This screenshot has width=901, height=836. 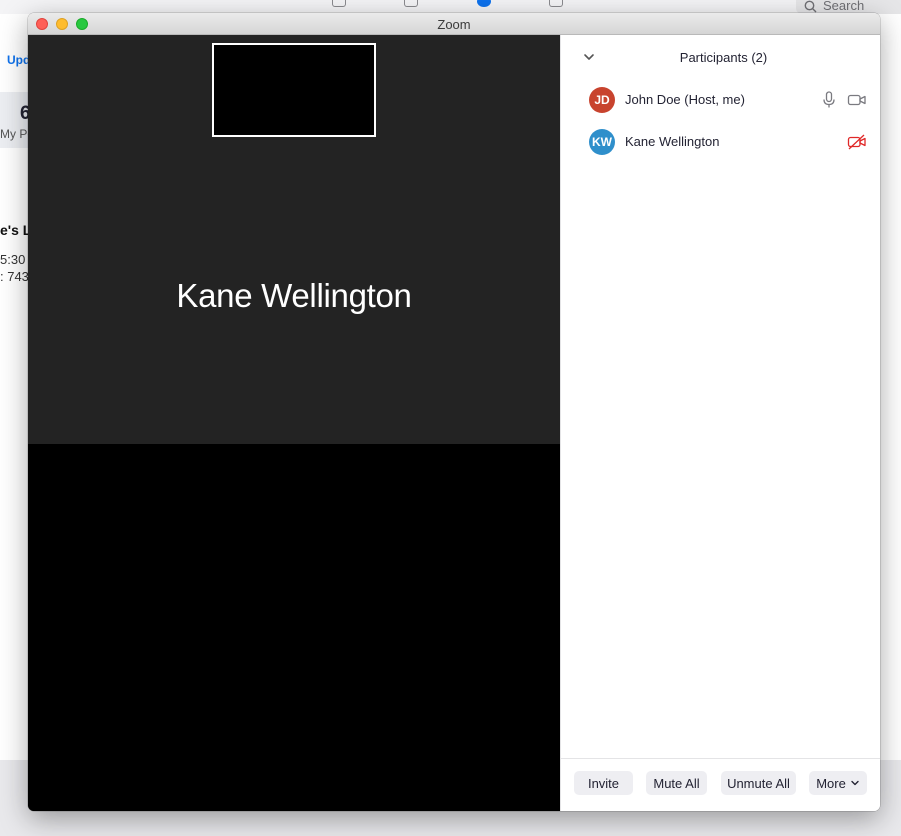 What do you see at coordinates (844, 6) in the screenshot?
I see `search-placeholder: Search` at bounding box center [844, 6].